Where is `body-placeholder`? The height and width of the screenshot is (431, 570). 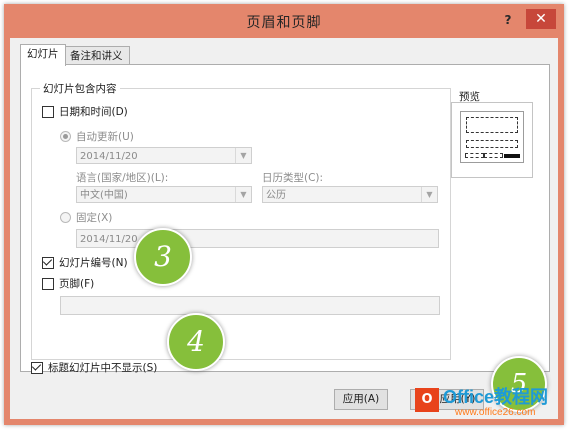
body-placeholder is located at coordinates (492, 144).